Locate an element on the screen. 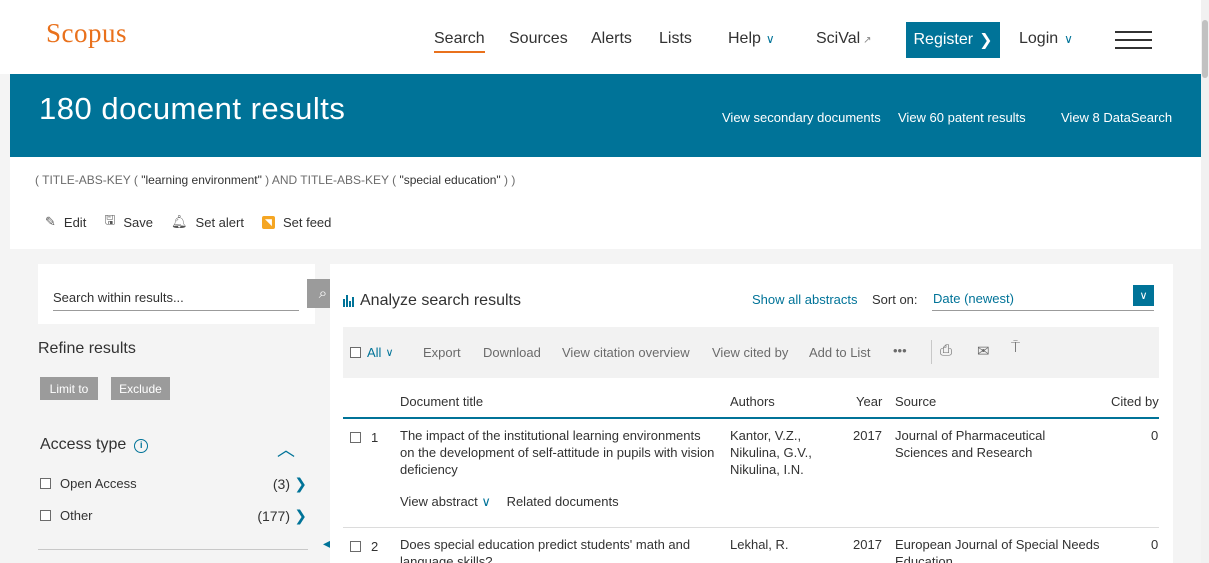 This screenshot has width=1209, height=563. exclude-button: Exclude is located at coordinates (140, 388).